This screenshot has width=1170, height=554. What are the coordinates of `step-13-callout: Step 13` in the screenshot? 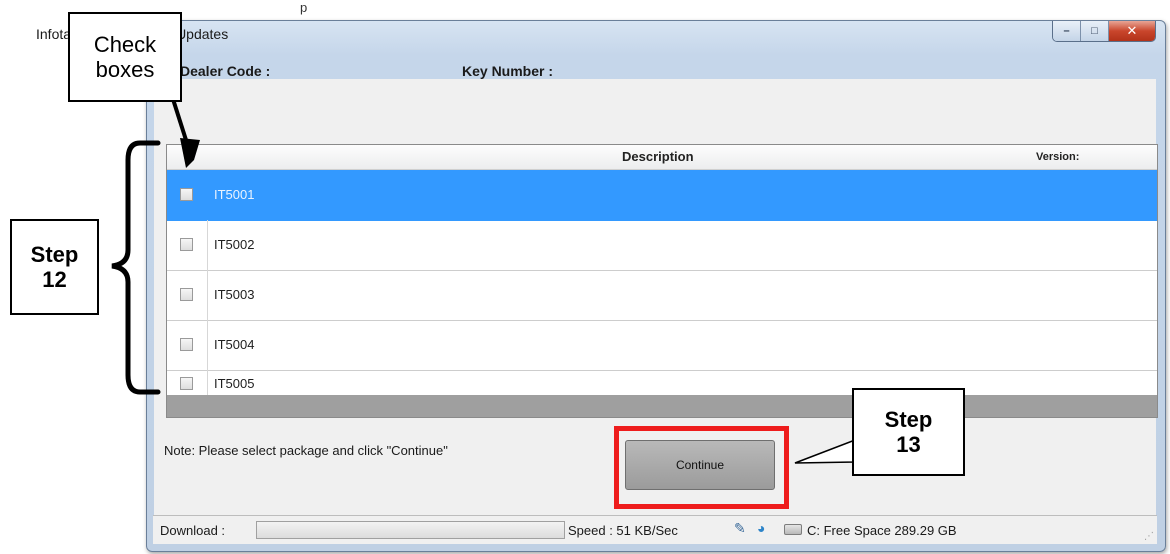 It's located at (908, 432).